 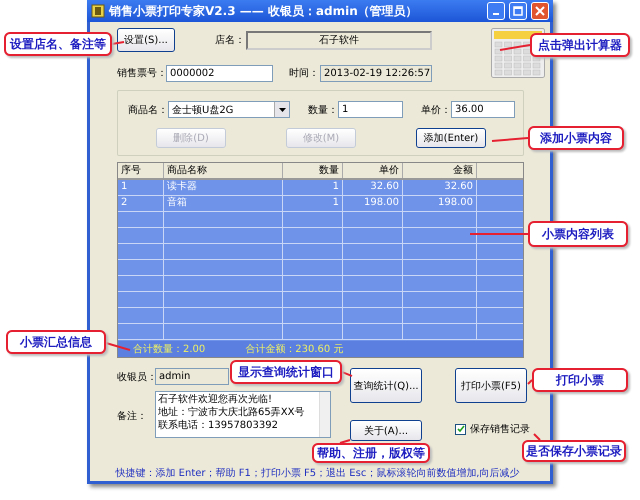 What do you see at coordinates (451, 138) in the screenshot?
I see `item-button: 添加(Enter)` at bounding box center [451, 138].